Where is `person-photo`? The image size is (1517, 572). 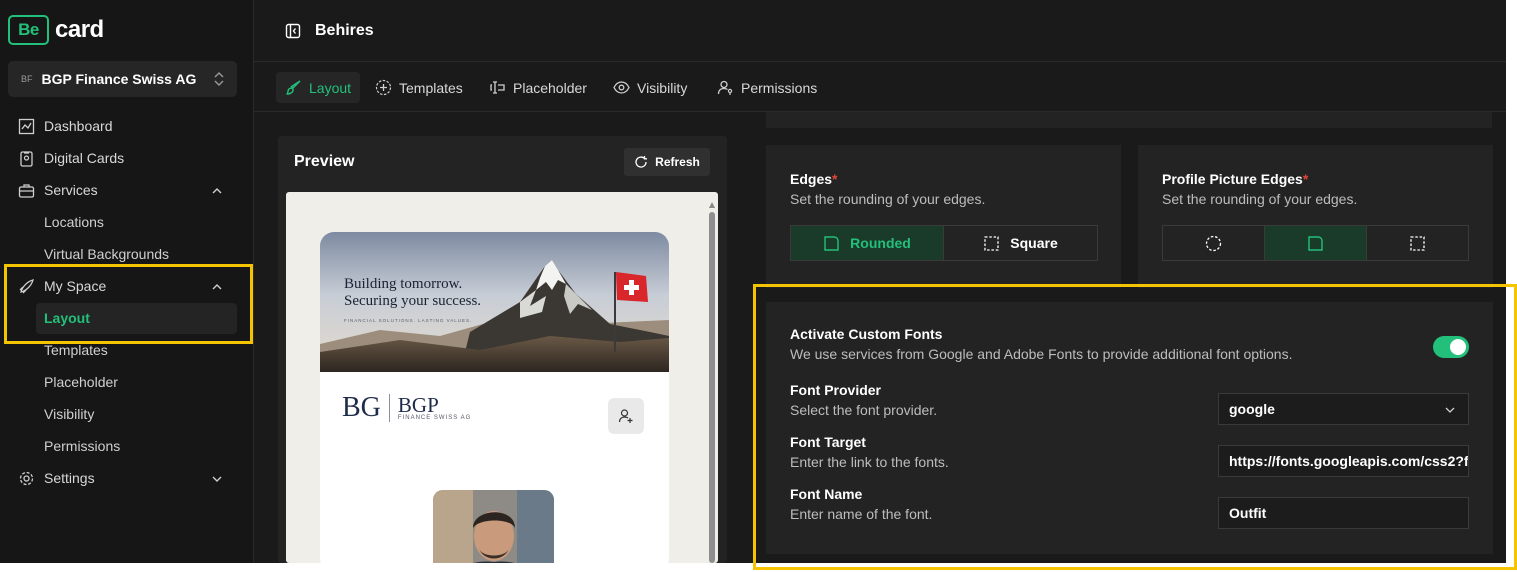
person-photo is located at coordinates (493, 526).